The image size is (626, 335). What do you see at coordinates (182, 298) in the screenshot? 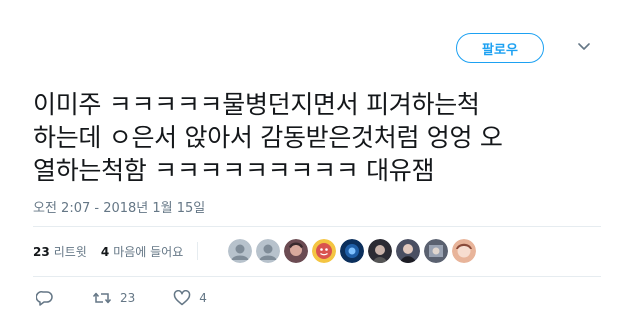
I see `heart-icon` at bounding box center [182, 298].